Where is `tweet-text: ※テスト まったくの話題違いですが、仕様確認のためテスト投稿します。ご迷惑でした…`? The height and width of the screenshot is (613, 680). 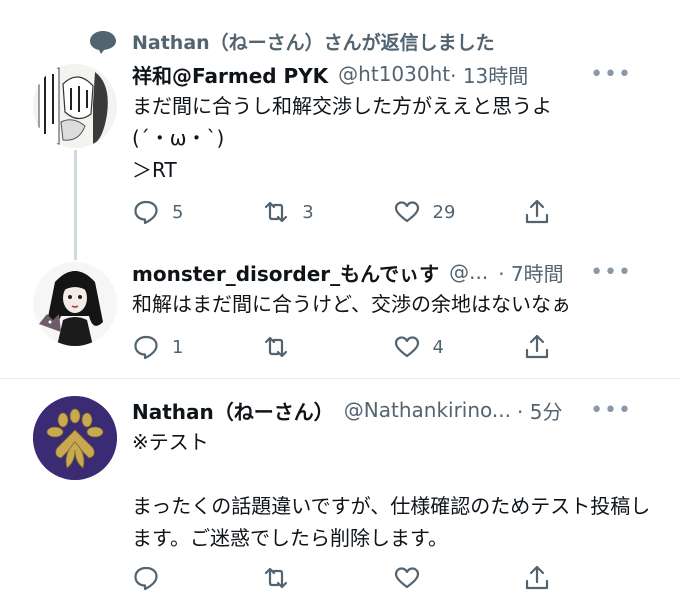
tweet-text: ※テスト まったくの話題違いですが、仕様確認のためテスト投稿します。ご迷惑でした… is located at coordinates (391, 490).